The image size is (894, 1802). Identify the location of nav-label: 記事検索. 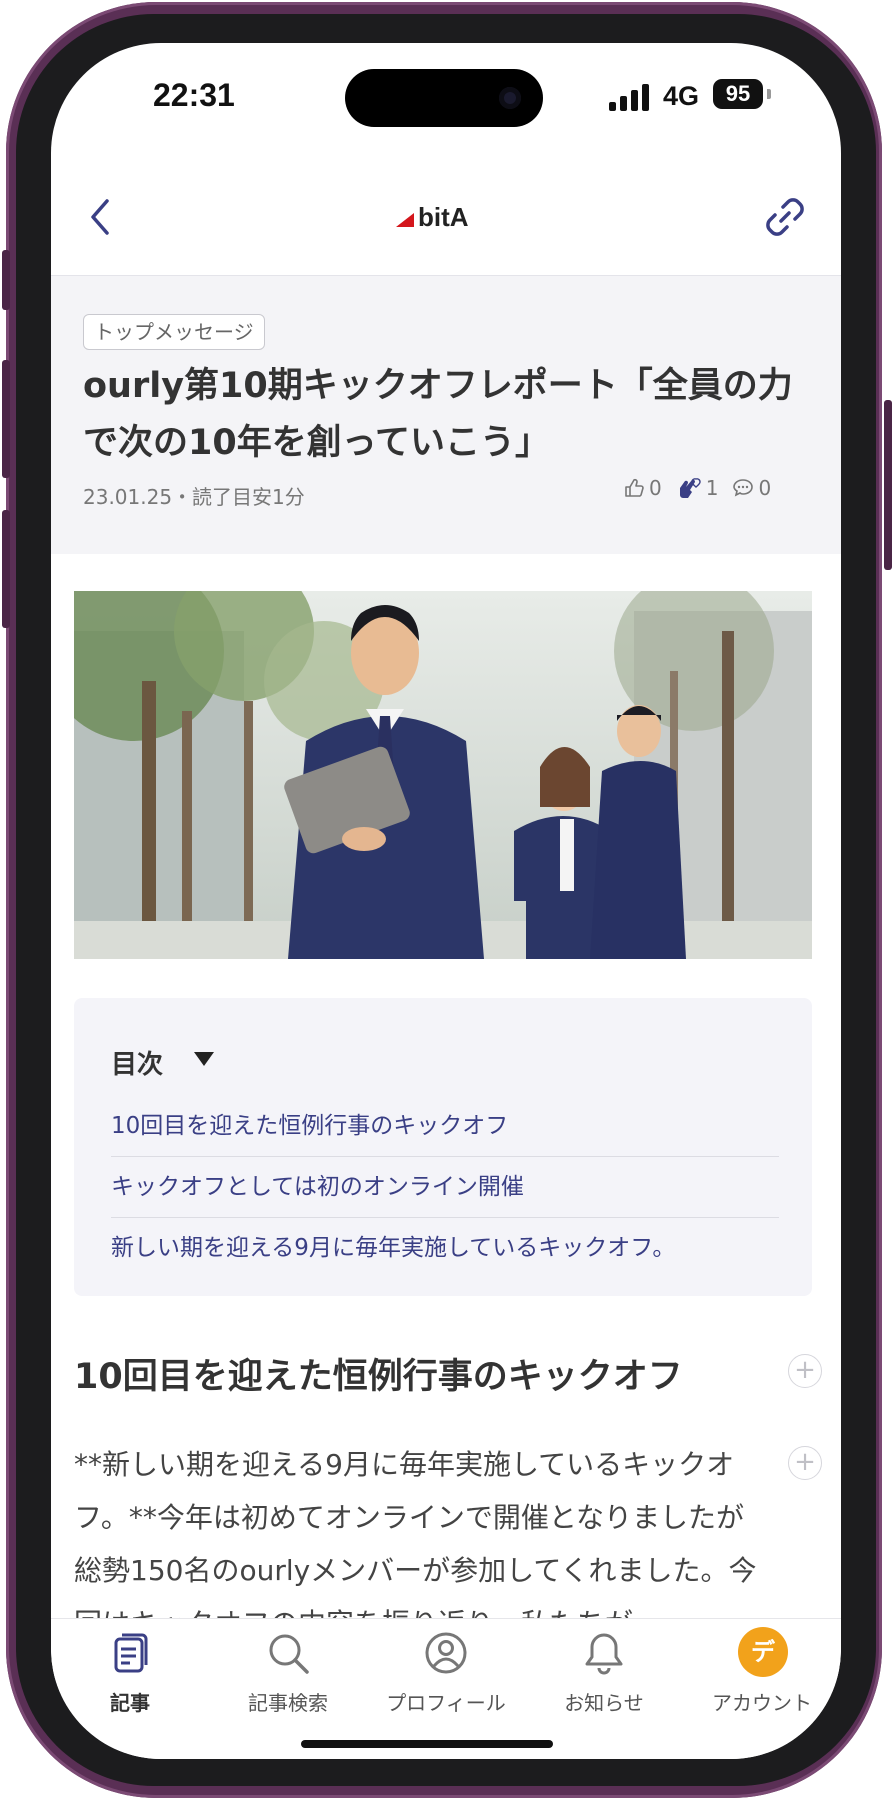
(288, 1703).